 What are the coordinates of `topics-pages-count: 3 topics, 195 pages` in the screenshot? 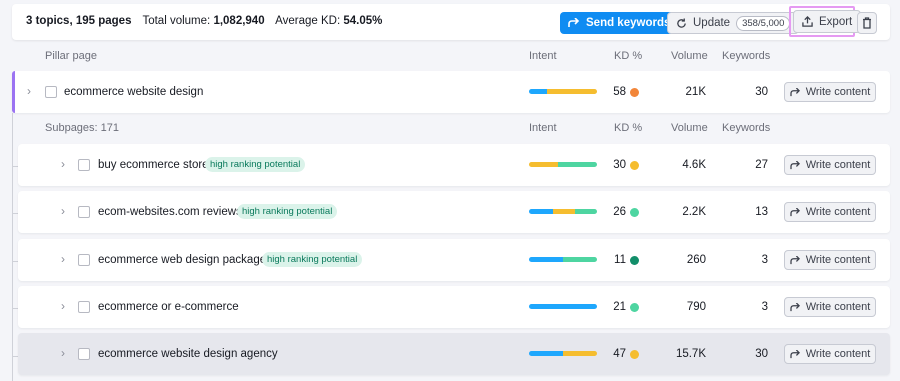 It's located at (79, 21).